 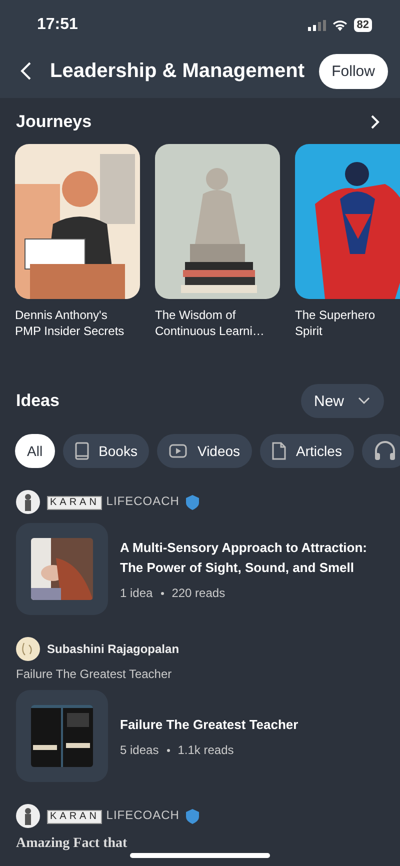 I want to click on idea-count: 5 ideas, so click(x=139, y=750).